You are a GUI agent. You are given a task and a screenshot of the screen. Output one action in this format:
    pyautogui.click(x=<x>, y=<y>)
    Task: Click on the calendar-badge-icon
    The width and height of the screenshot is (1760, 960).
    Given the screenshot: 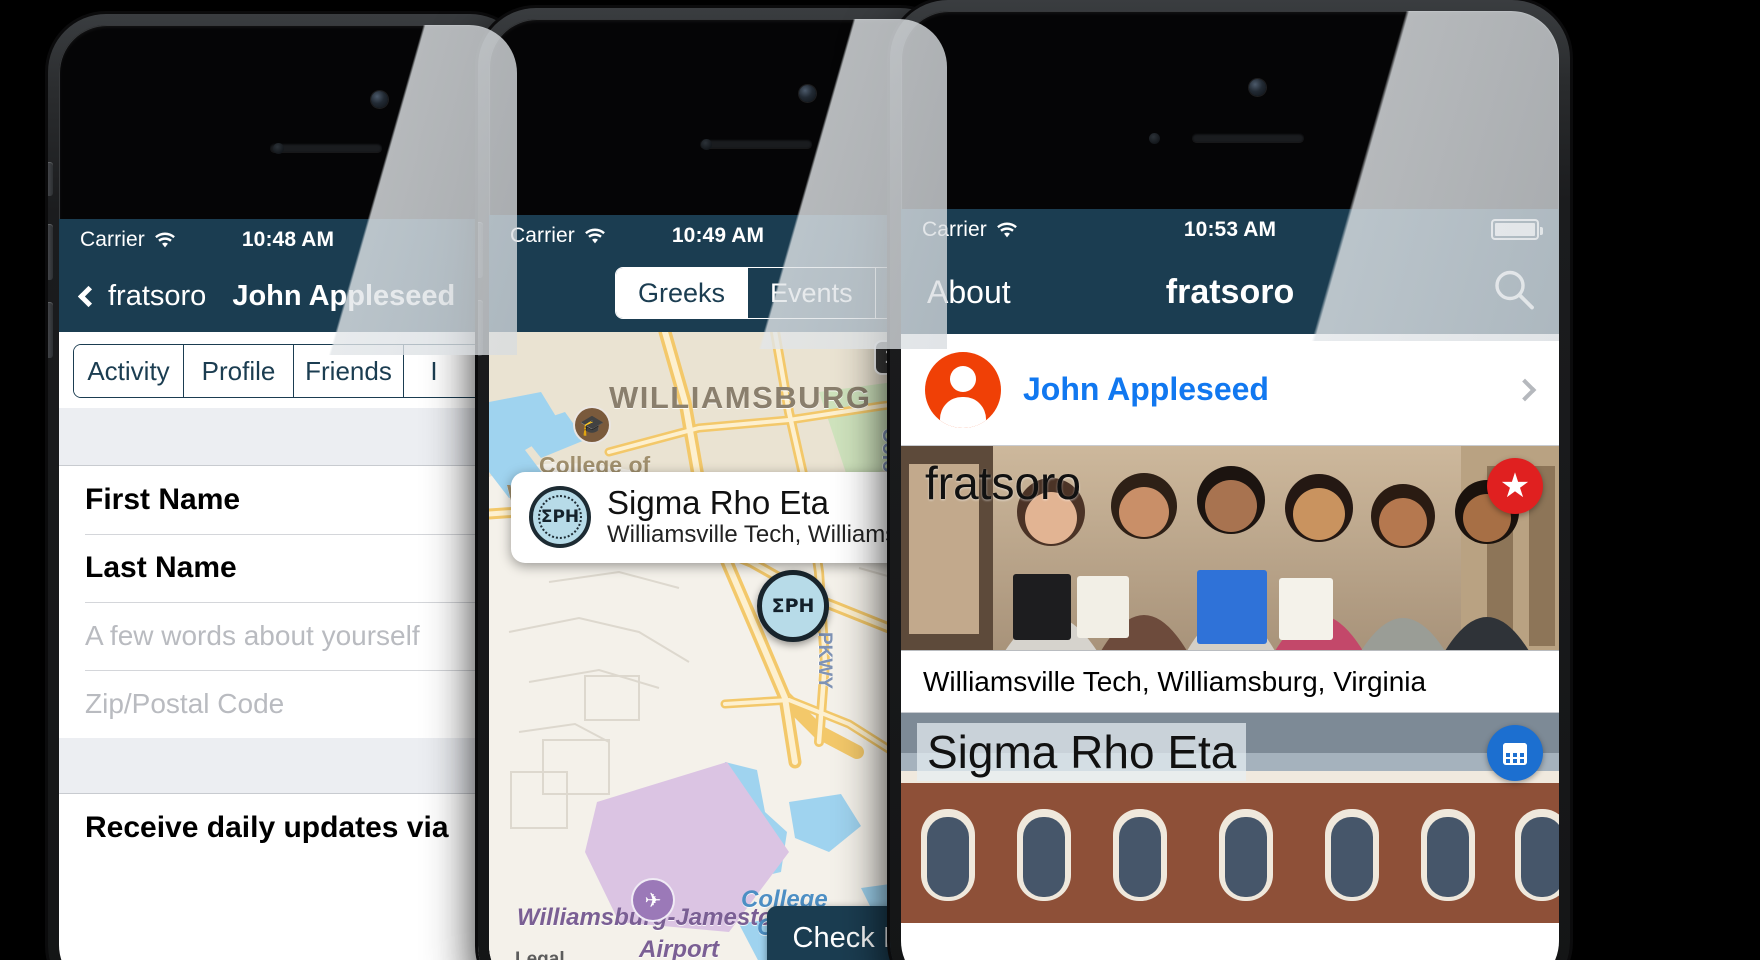 What is the action you would take?
    pyautogui.click(x=1515, y=753)
    